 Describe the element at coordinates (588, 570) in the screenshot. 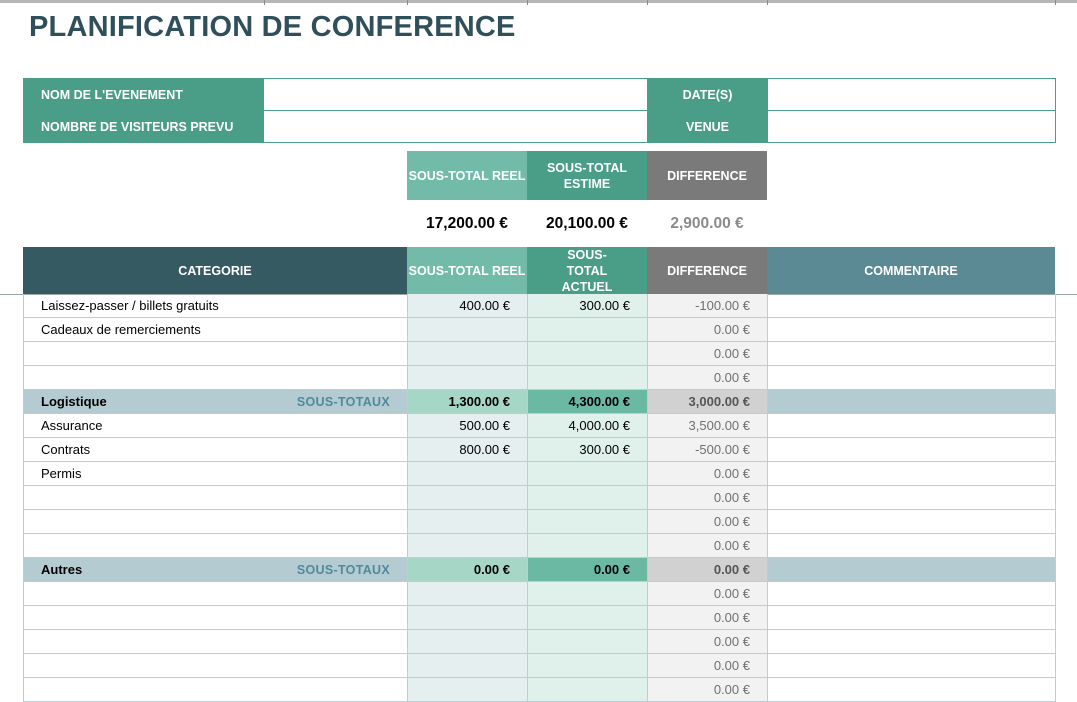

I see `current-cell: 0.00 €` at that location.